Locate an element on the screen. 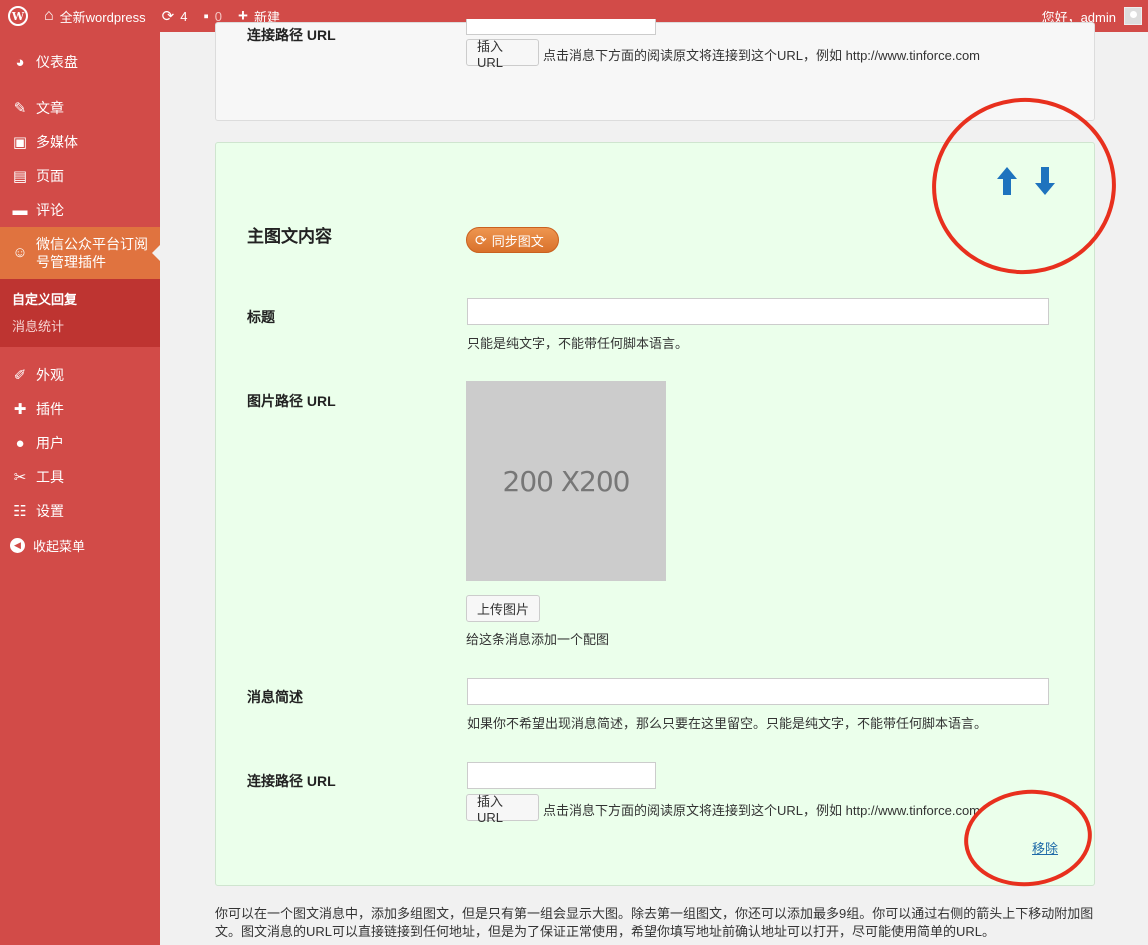 The width and height of the screenshot is (1148, 945). image-placeholder: 200 X200 is located at coordinates (566, 481).